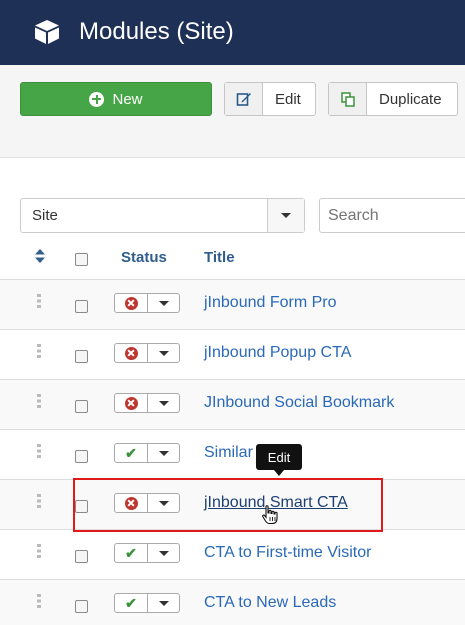 The image size is (465, 625). Describe the element at coordinates (127, 99) in the screenshot. I see `new-button-label: New` at that location.